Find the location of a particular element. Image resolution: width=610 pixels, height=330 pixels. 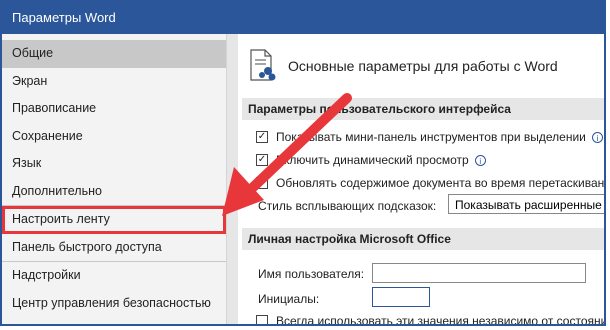

option-live-preview-label: Включить динамический просмотр is located at coordinates (372, 160).